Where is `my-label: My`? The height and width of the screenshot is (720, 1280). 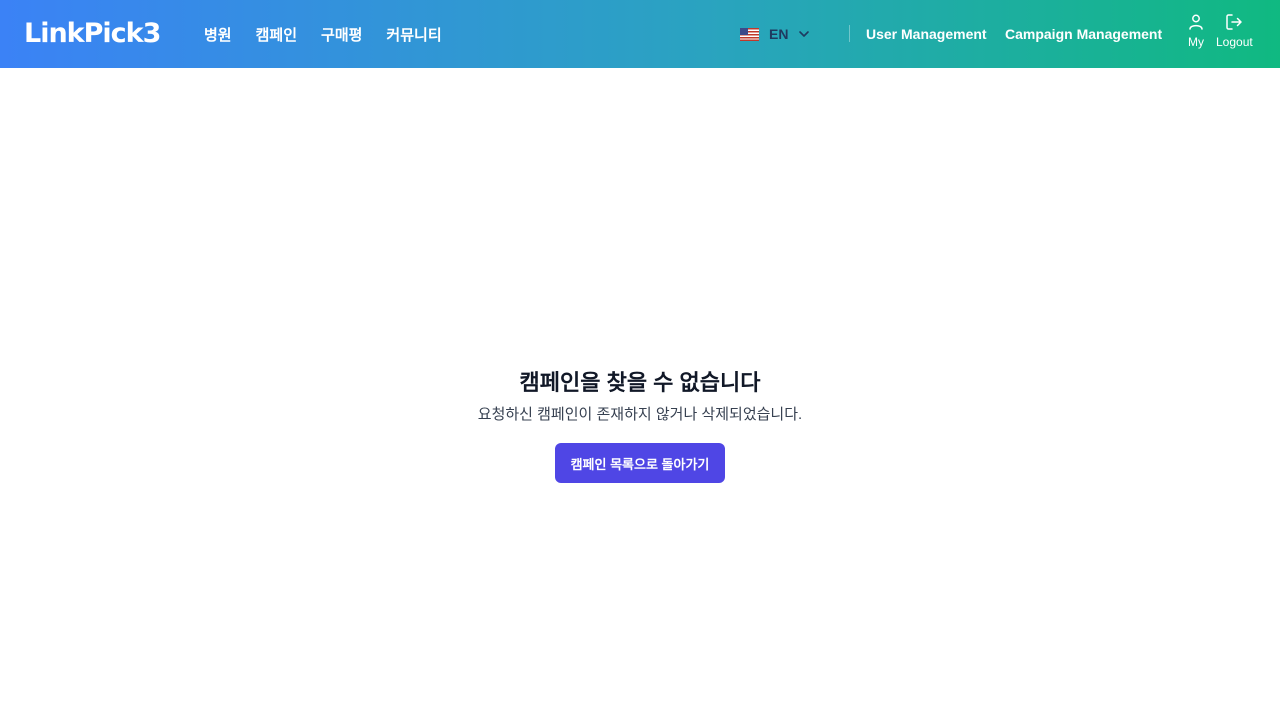
my-label: My is located at coordinates (1196, 42).